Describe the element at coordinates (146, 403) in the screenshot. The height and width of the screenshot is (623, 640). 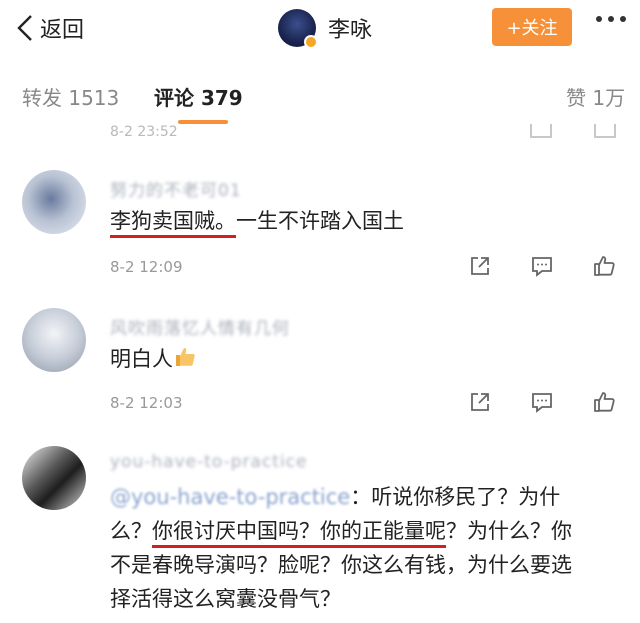
I see `comment-time: 8-2 12:03` at that location.